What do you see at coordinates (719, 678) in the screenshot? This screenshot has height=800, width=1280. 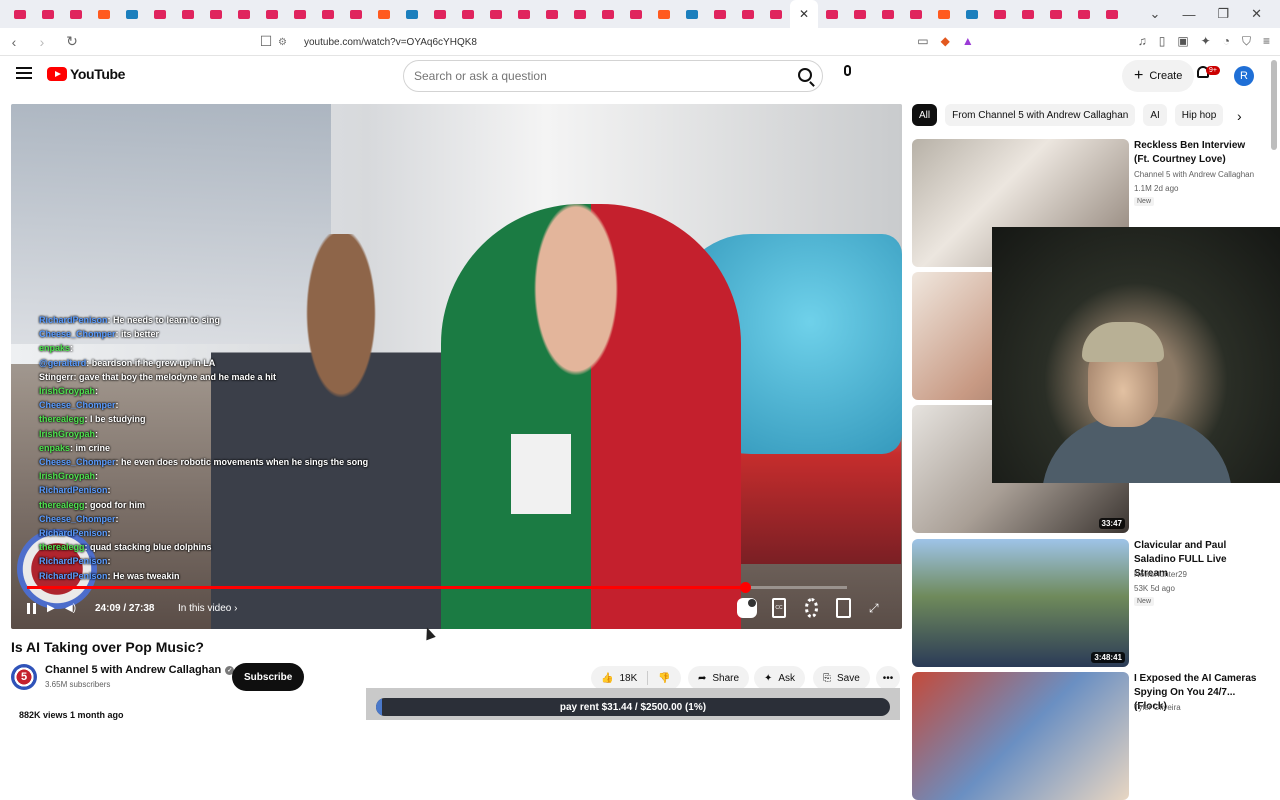 I see `share-button: ➦ Share` at bounding box center [719, 678].